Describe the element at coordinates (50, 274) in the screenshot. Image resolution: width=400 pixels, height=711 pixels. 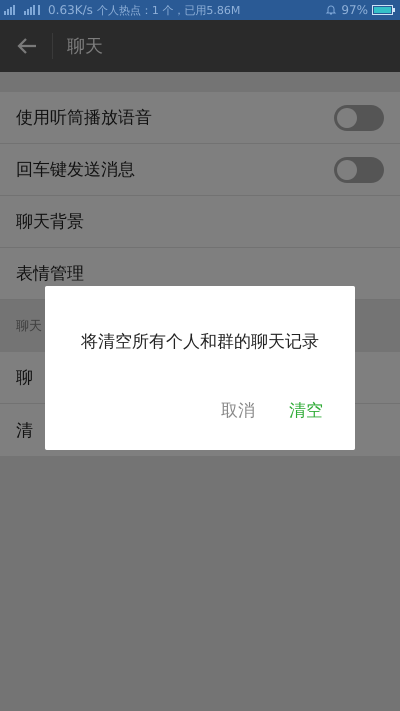
I see `row-label: 表情管理` at that location.